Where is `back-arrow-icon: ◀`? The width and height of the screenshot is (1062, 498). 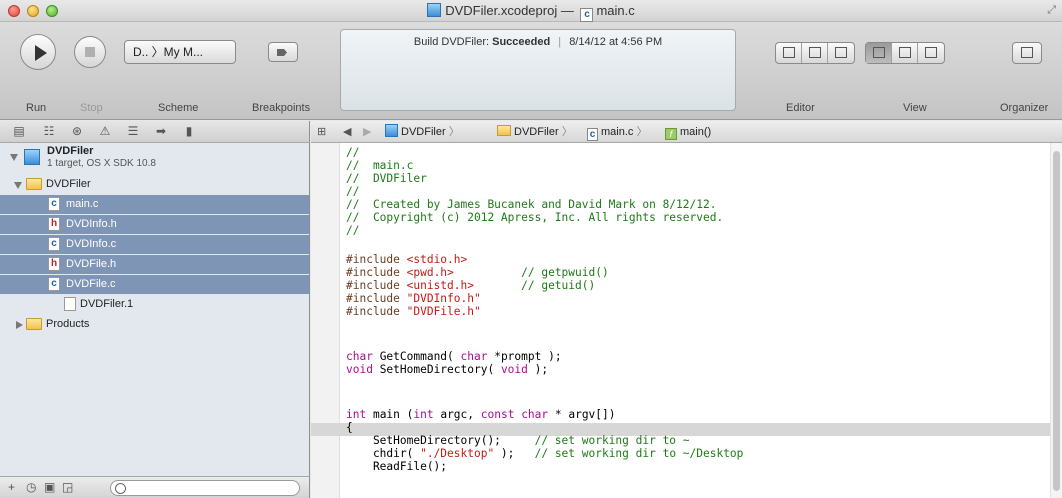
back-arrow-icon: ◀ is located at coordinates (347, 132).